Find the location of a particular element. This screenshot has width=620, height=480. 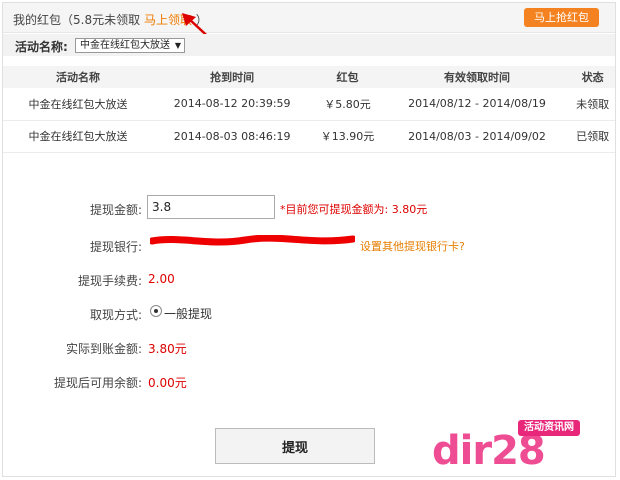

method-radio-label: 一般提现 is located at coordinates (188, 313).